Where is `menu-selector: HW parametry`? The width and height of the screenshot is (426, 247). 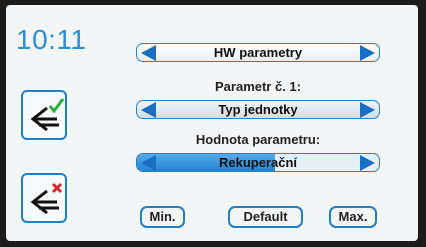
menu-selector: HW parametry is located at coordinates (258, 52).